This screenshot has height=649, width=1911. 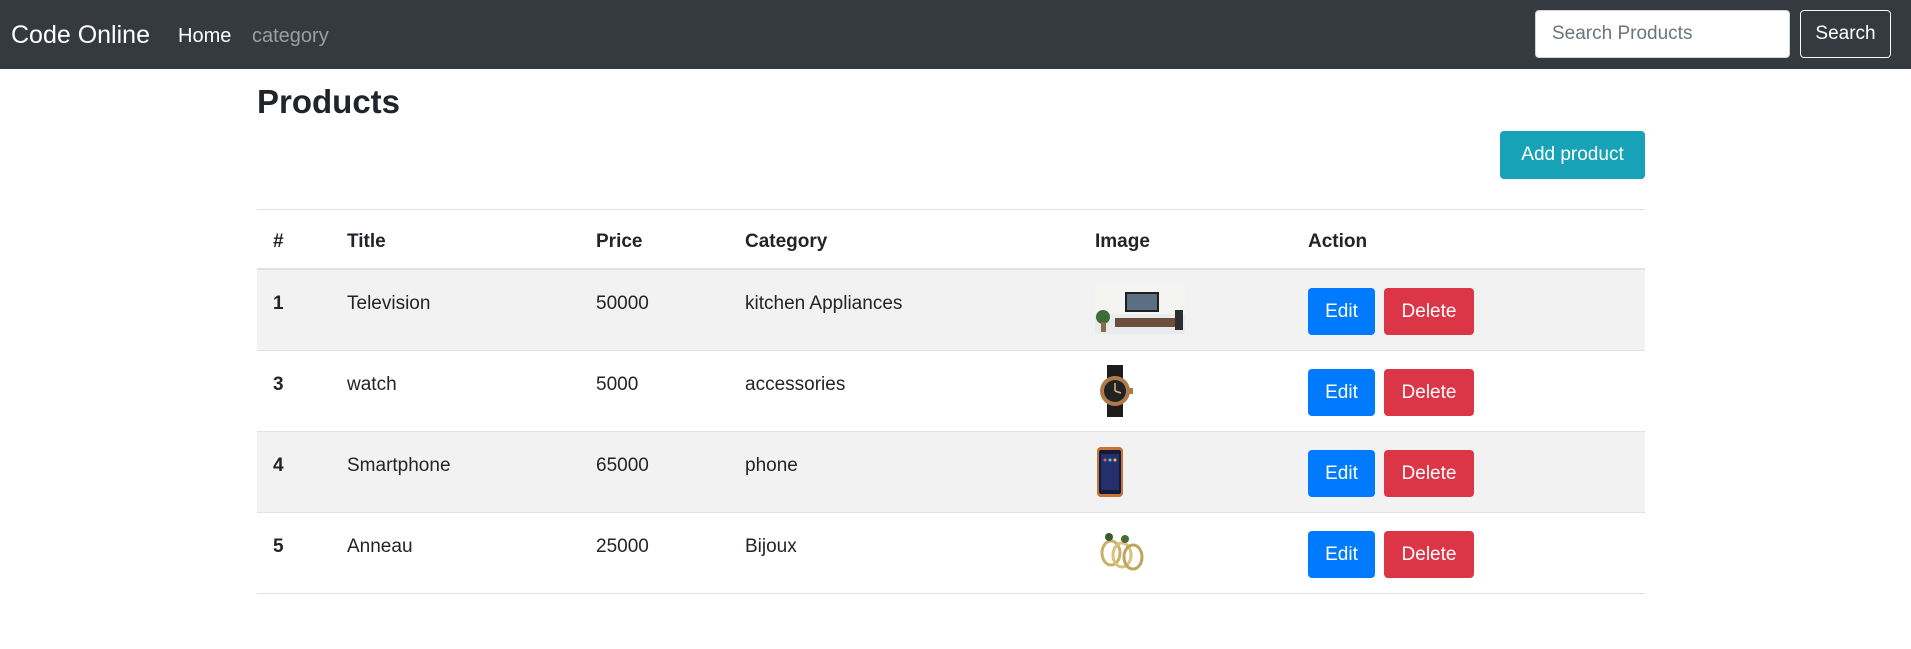 What do you see at coordinates (80, 35) in the screenshot?
I see `brand-logo: Code Online` at bounding box center [80, 35].